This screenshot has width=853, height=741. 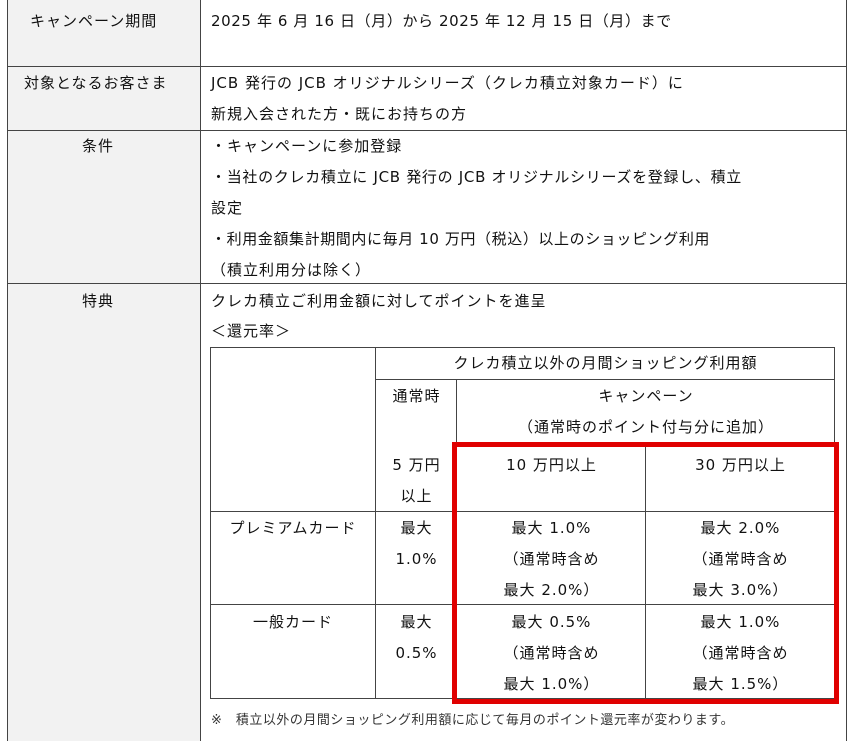 What do you see at coordinates (292, 622) in the screenshot?
I see `row-name-general: 一般カード` at bounding box center [292, 622].